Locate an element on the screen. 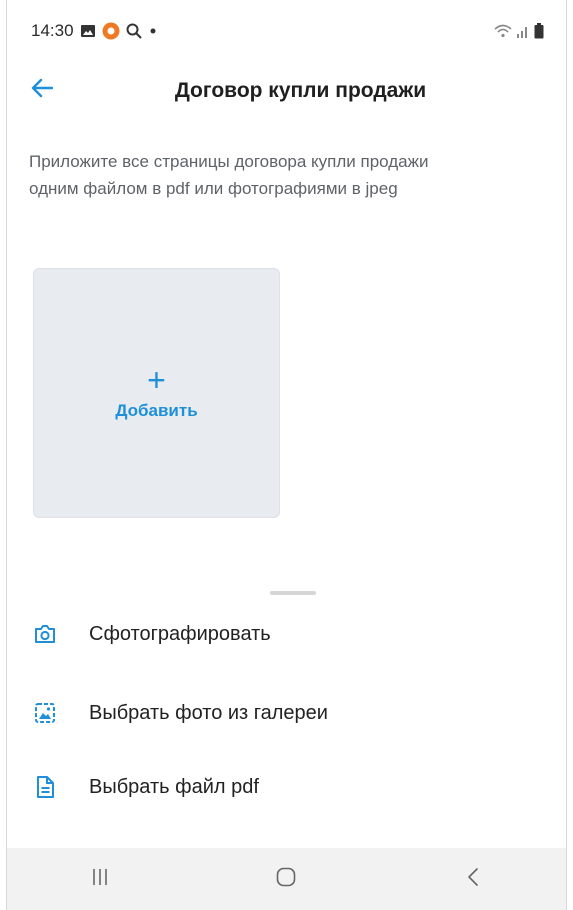  wifi-icon is located at coordinates (503, 31).